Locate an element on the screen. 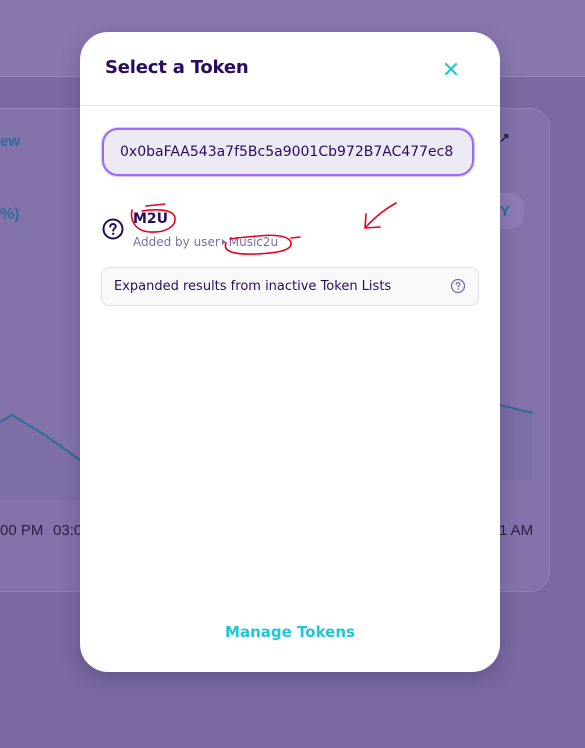 Image resolution: width=585 pixels, height=748 pixels. background-chart-area-right is located at coordinates (516, 442).